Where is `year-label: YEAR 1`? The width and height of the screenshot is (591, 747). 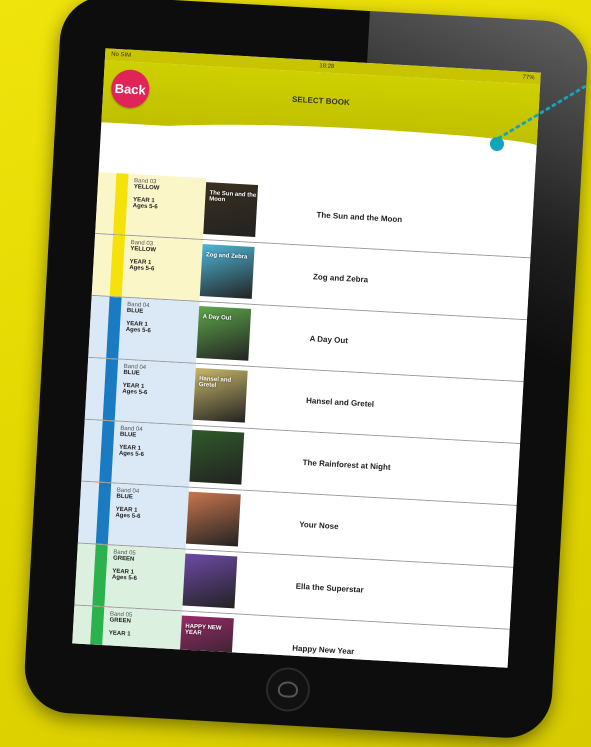
year-label: YEAR 1 is located at coordinates (119, 634).